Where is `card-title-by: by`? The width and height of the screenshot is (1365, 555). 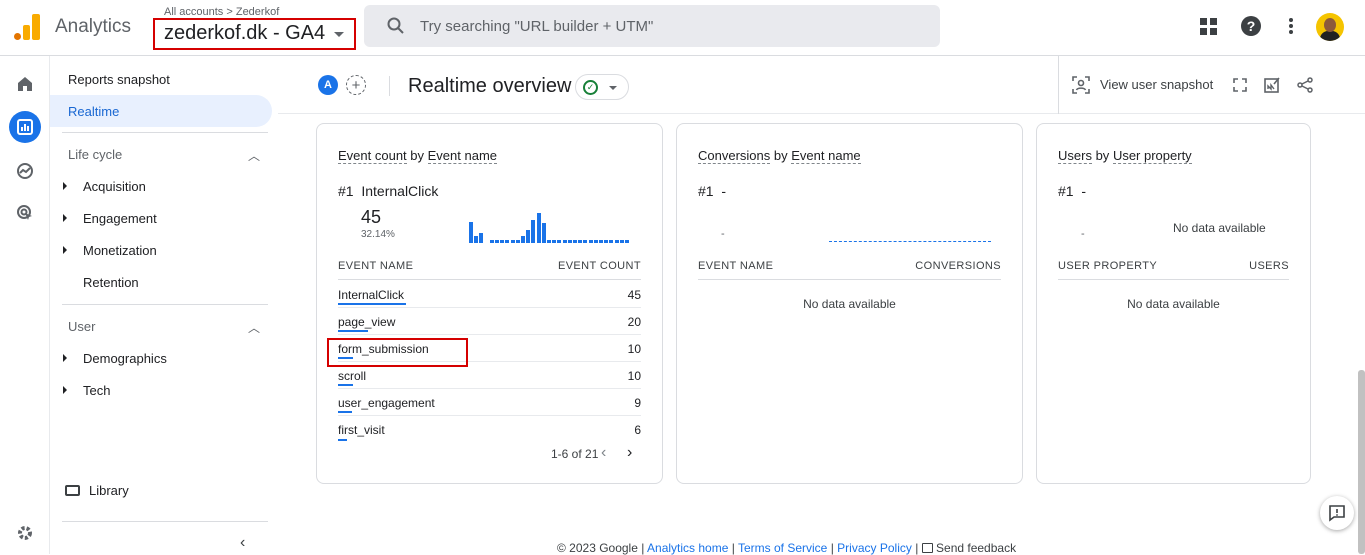
card-title-by: by is located at coordinates (1102, 155).